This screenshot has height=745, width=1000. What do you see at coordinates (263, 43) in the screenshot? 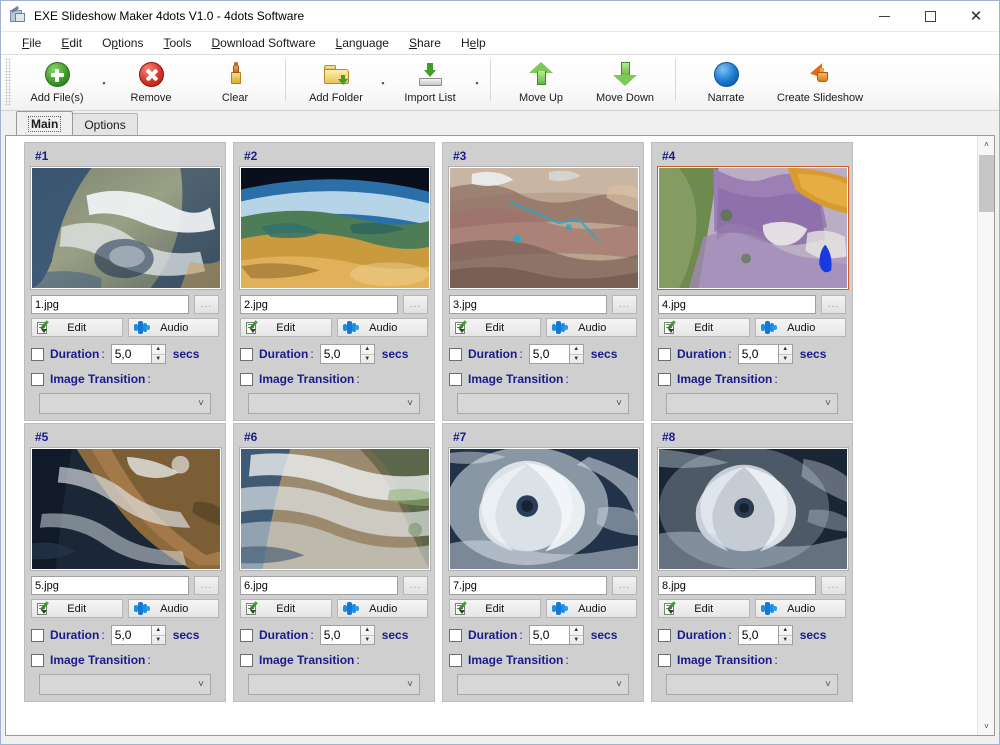
I see `menu-item-download-software: Download Software` at bounding box center [263, 43].